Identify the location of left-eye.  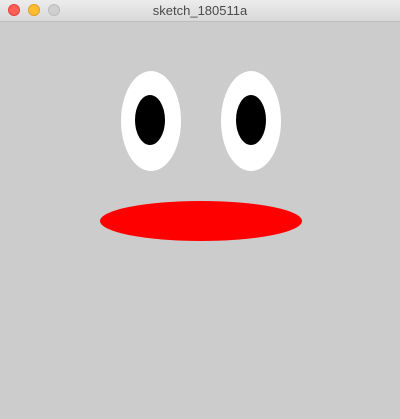
(151, 121).